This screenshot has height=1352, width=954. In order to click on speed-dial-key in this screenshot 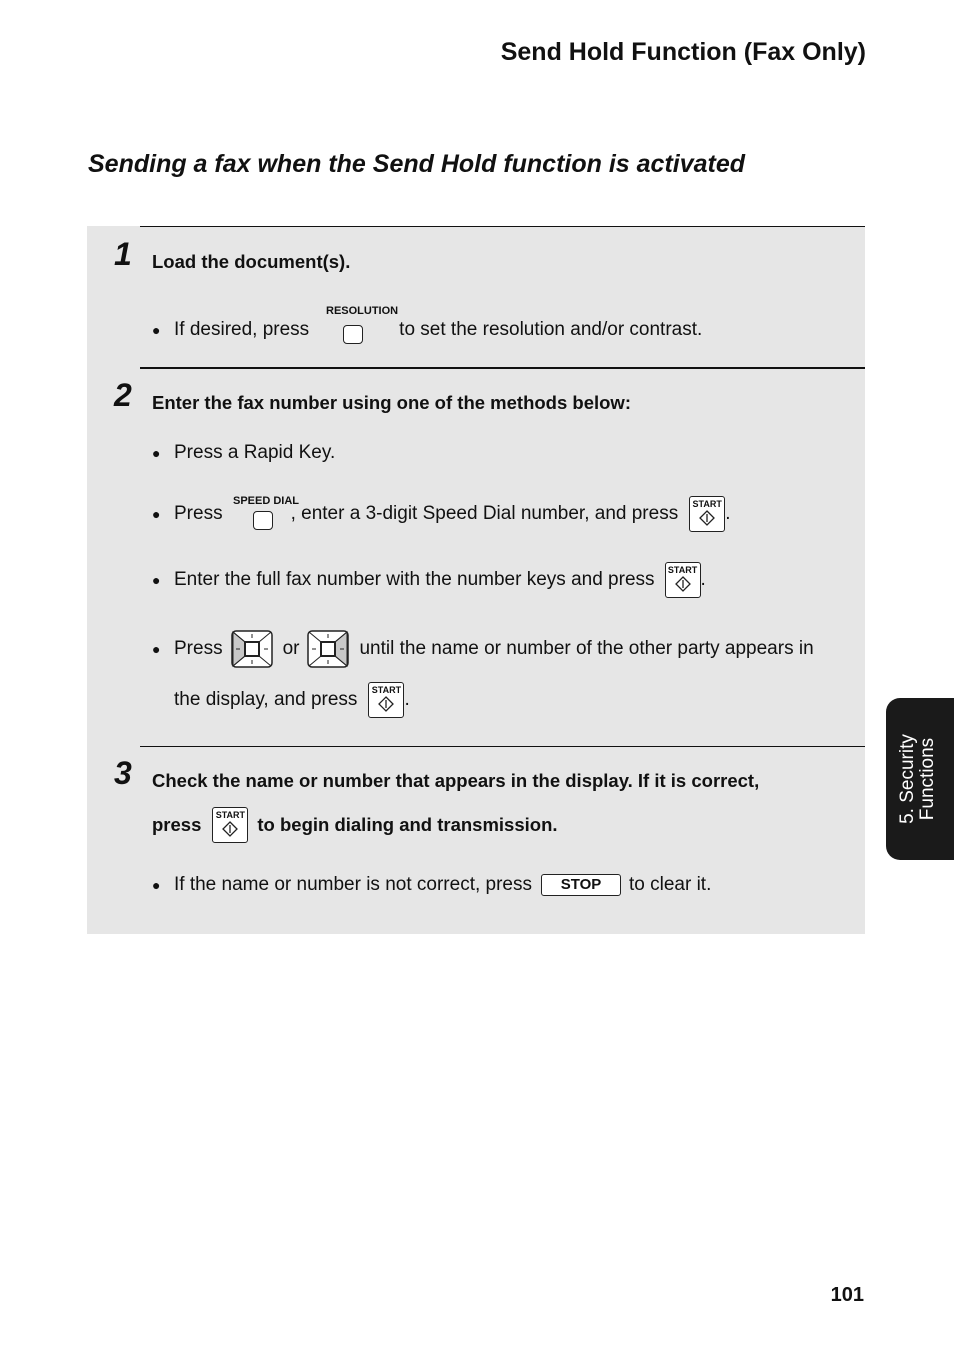, I will do `click(262, 520)`.